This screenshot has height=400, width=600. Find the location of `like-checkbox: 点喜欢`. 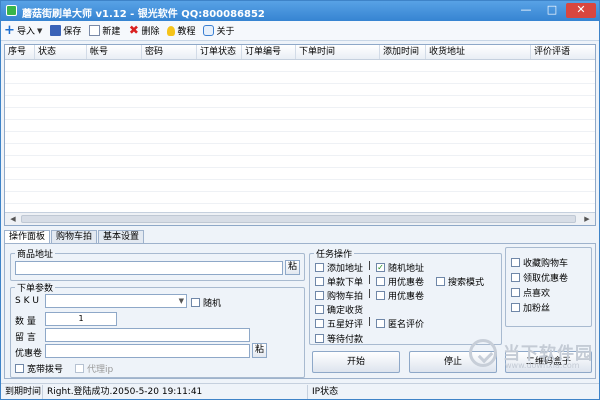

like-checkbox: 点喜欢 is located at coordinates (530, 292).